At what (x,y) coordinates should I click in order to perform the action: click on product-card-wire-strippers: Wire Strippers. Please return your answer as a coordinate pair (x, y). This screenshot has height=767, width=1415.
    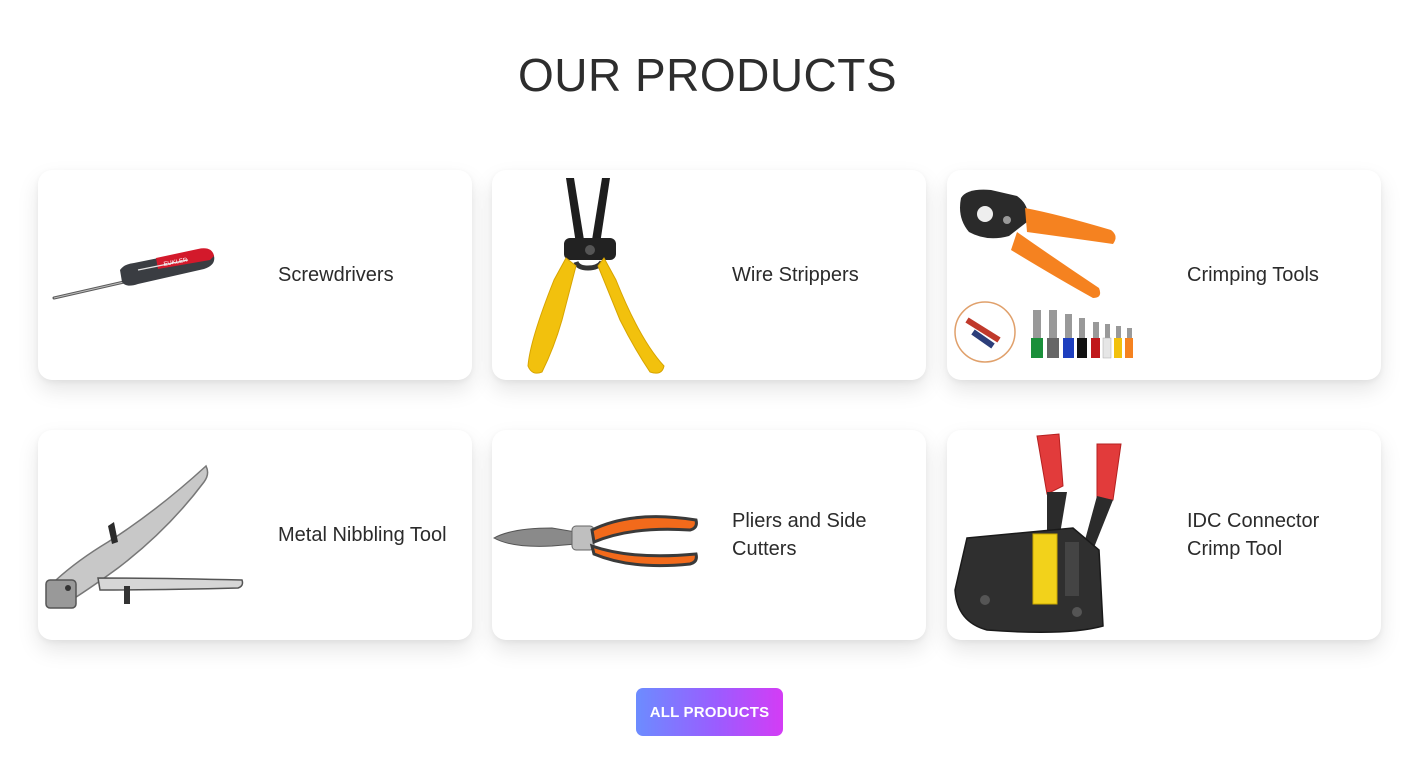
    Looking at the image, I should click on (709, 275).